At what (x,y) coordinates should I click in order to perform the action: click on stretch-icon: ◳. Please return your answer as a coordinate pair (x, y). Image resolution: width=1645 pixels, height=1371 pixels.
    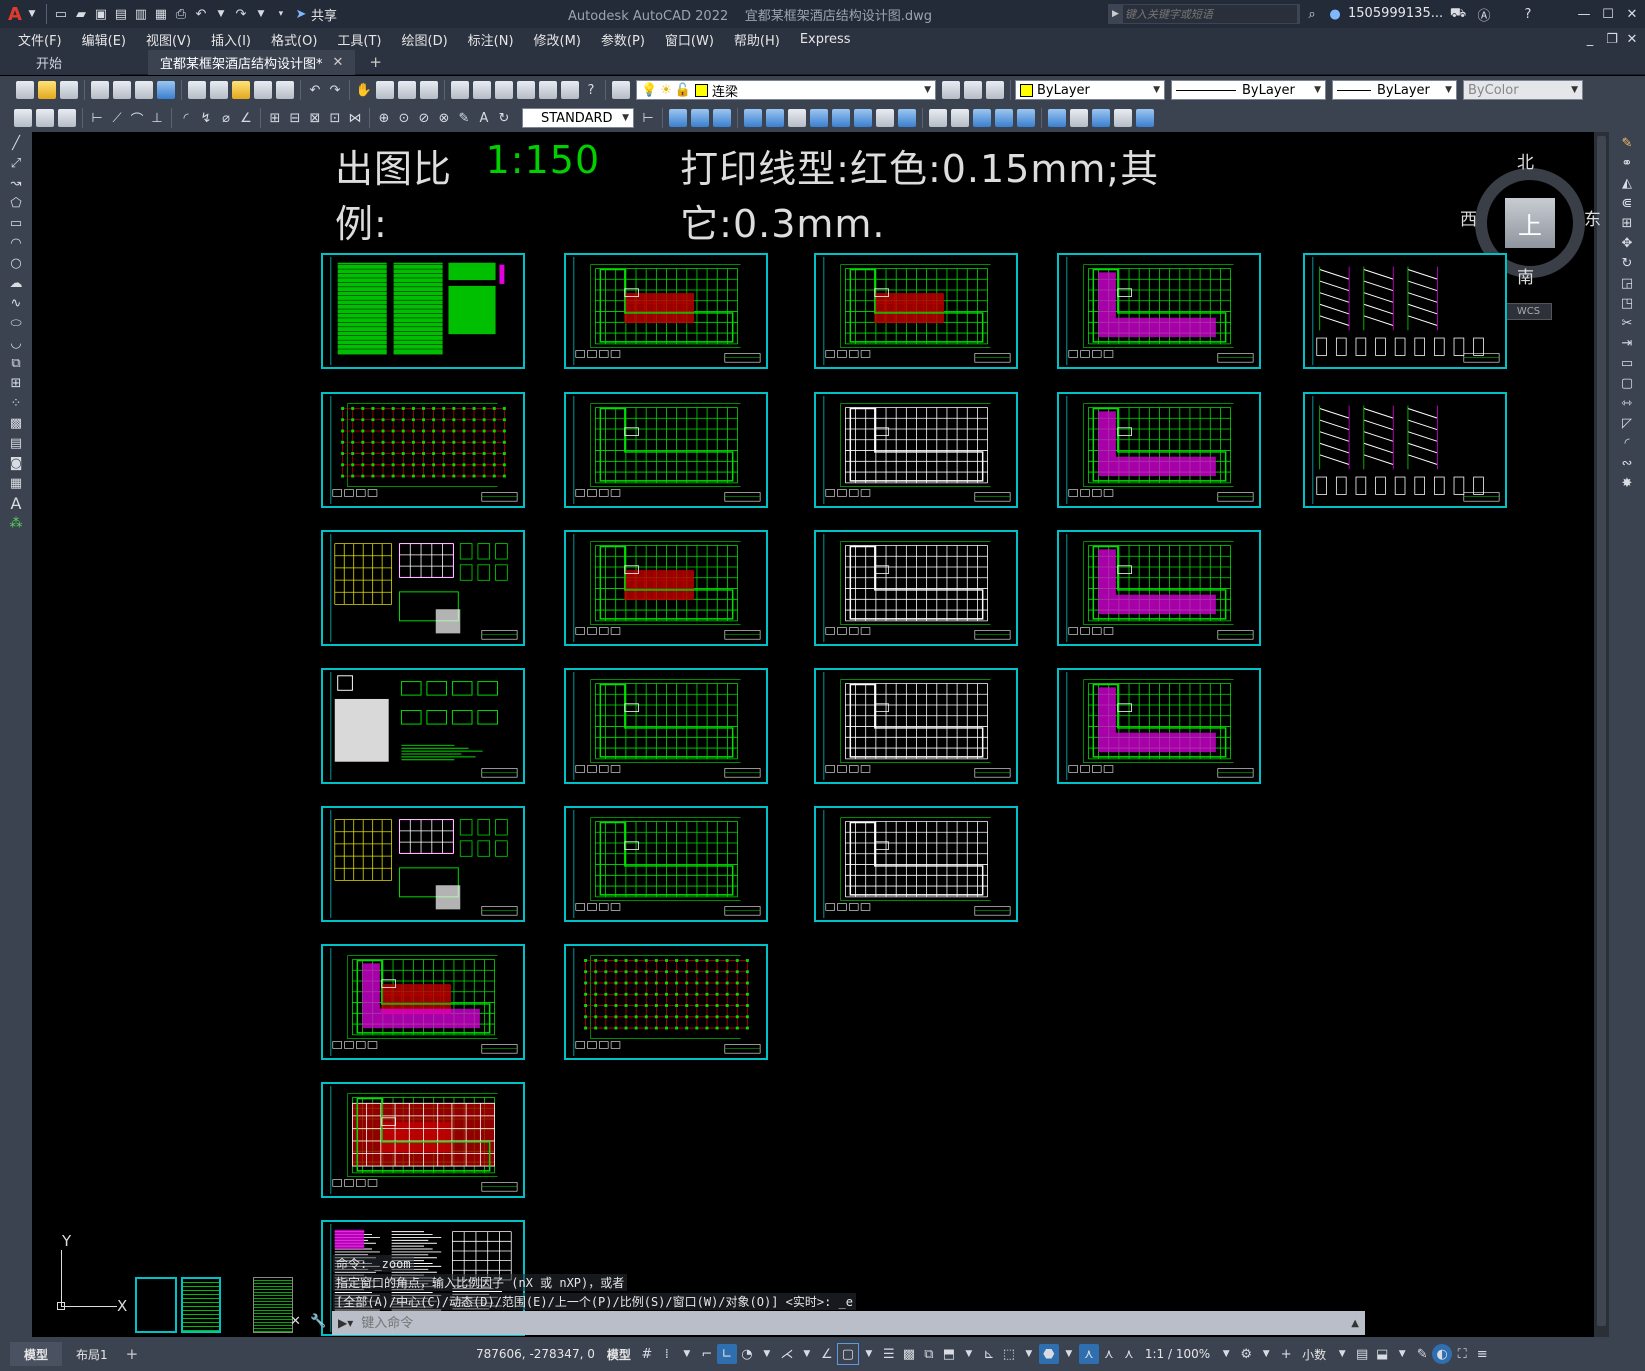
    Looking at the image, I should click on (1627, 303).